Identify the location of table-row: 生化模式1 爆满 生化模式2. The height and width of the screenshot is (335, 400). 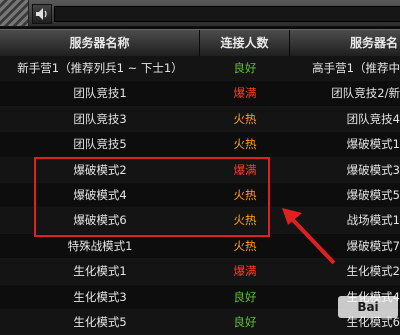
(200, 272).